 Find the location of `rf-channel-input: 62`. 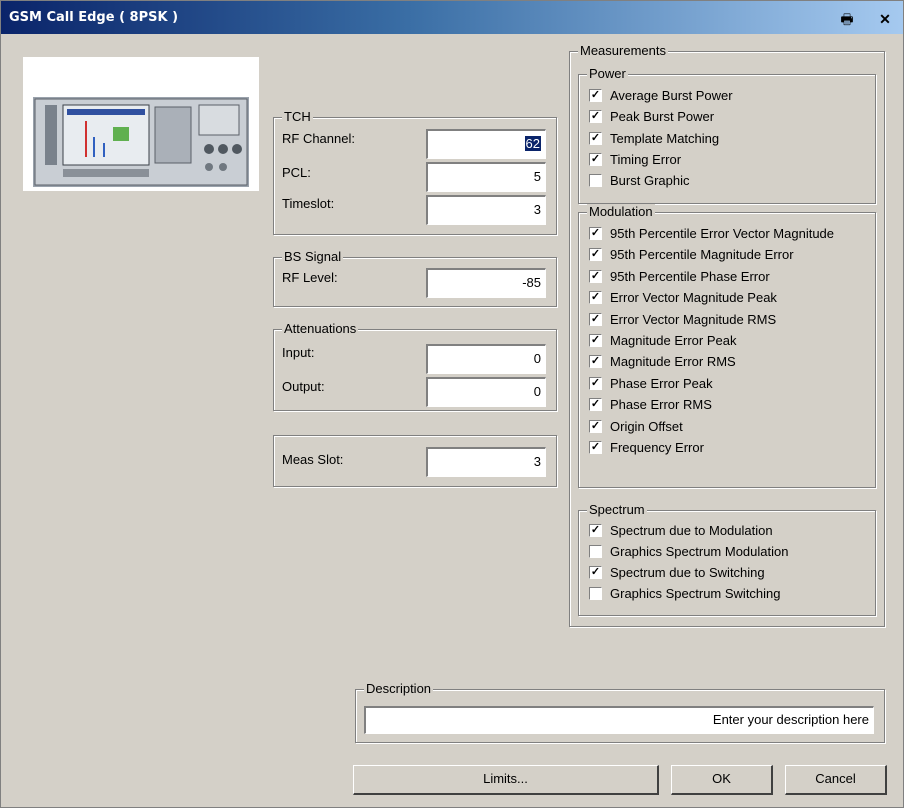

rf-channel-input: 62 is located at coordinates (486, 144).